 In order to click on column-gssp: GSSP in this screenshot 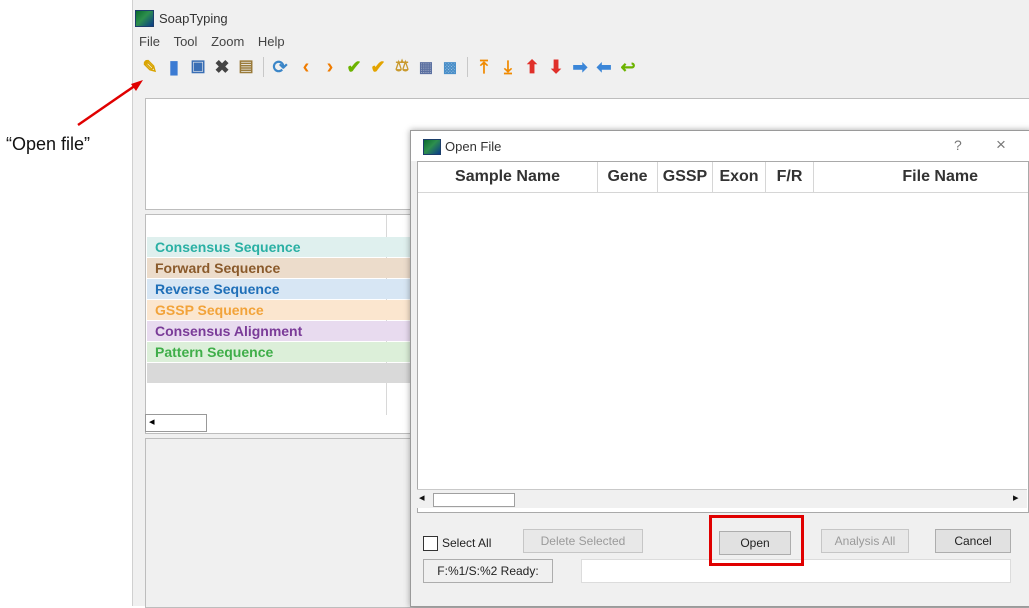, I will do `click(685, 177)`.